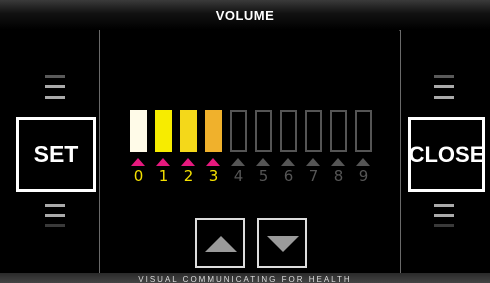 Image resolution: width=490 pixels, height=283 pixels. Describe the element at coordinates (188, 176) in the screenshot. I see `volume-level-label: 2` at that location.